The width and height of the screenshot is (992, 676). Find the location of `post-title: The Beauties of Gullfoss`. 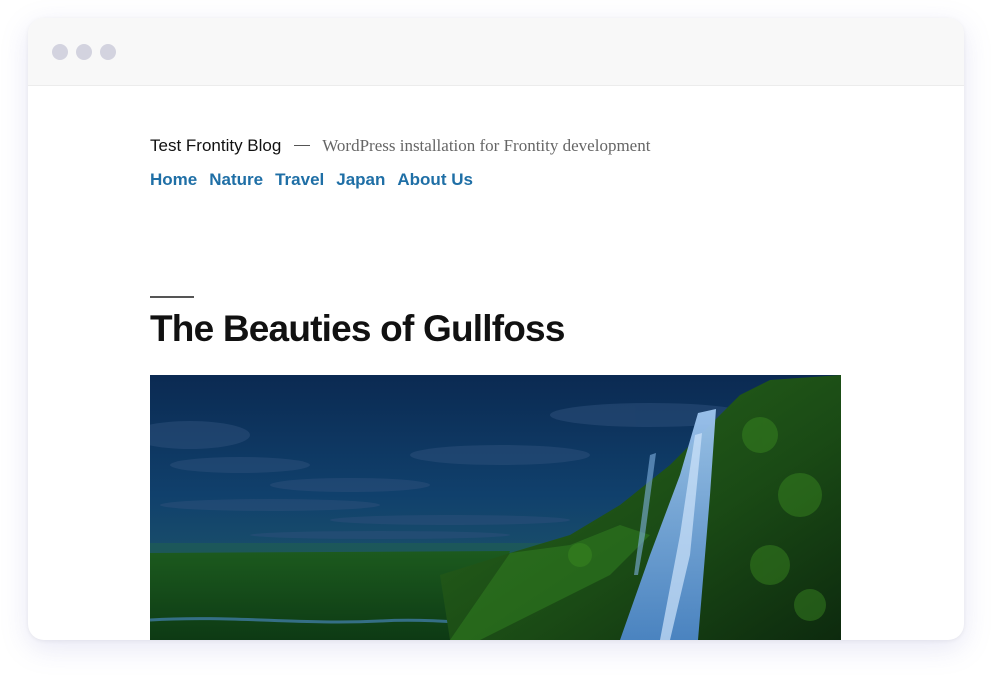

post-title: The Beauties of Gullfoss is located at coordinates (357, 329).